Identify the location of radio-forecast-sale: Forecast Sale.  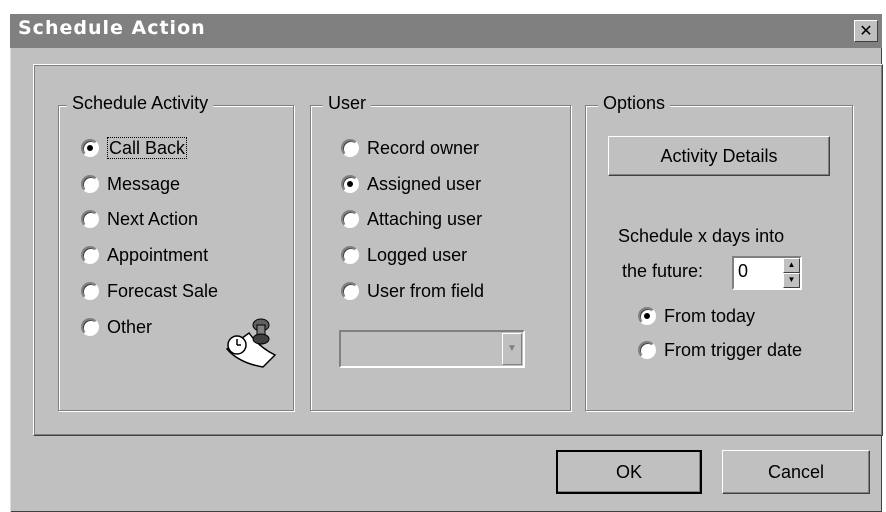
(149, 291).